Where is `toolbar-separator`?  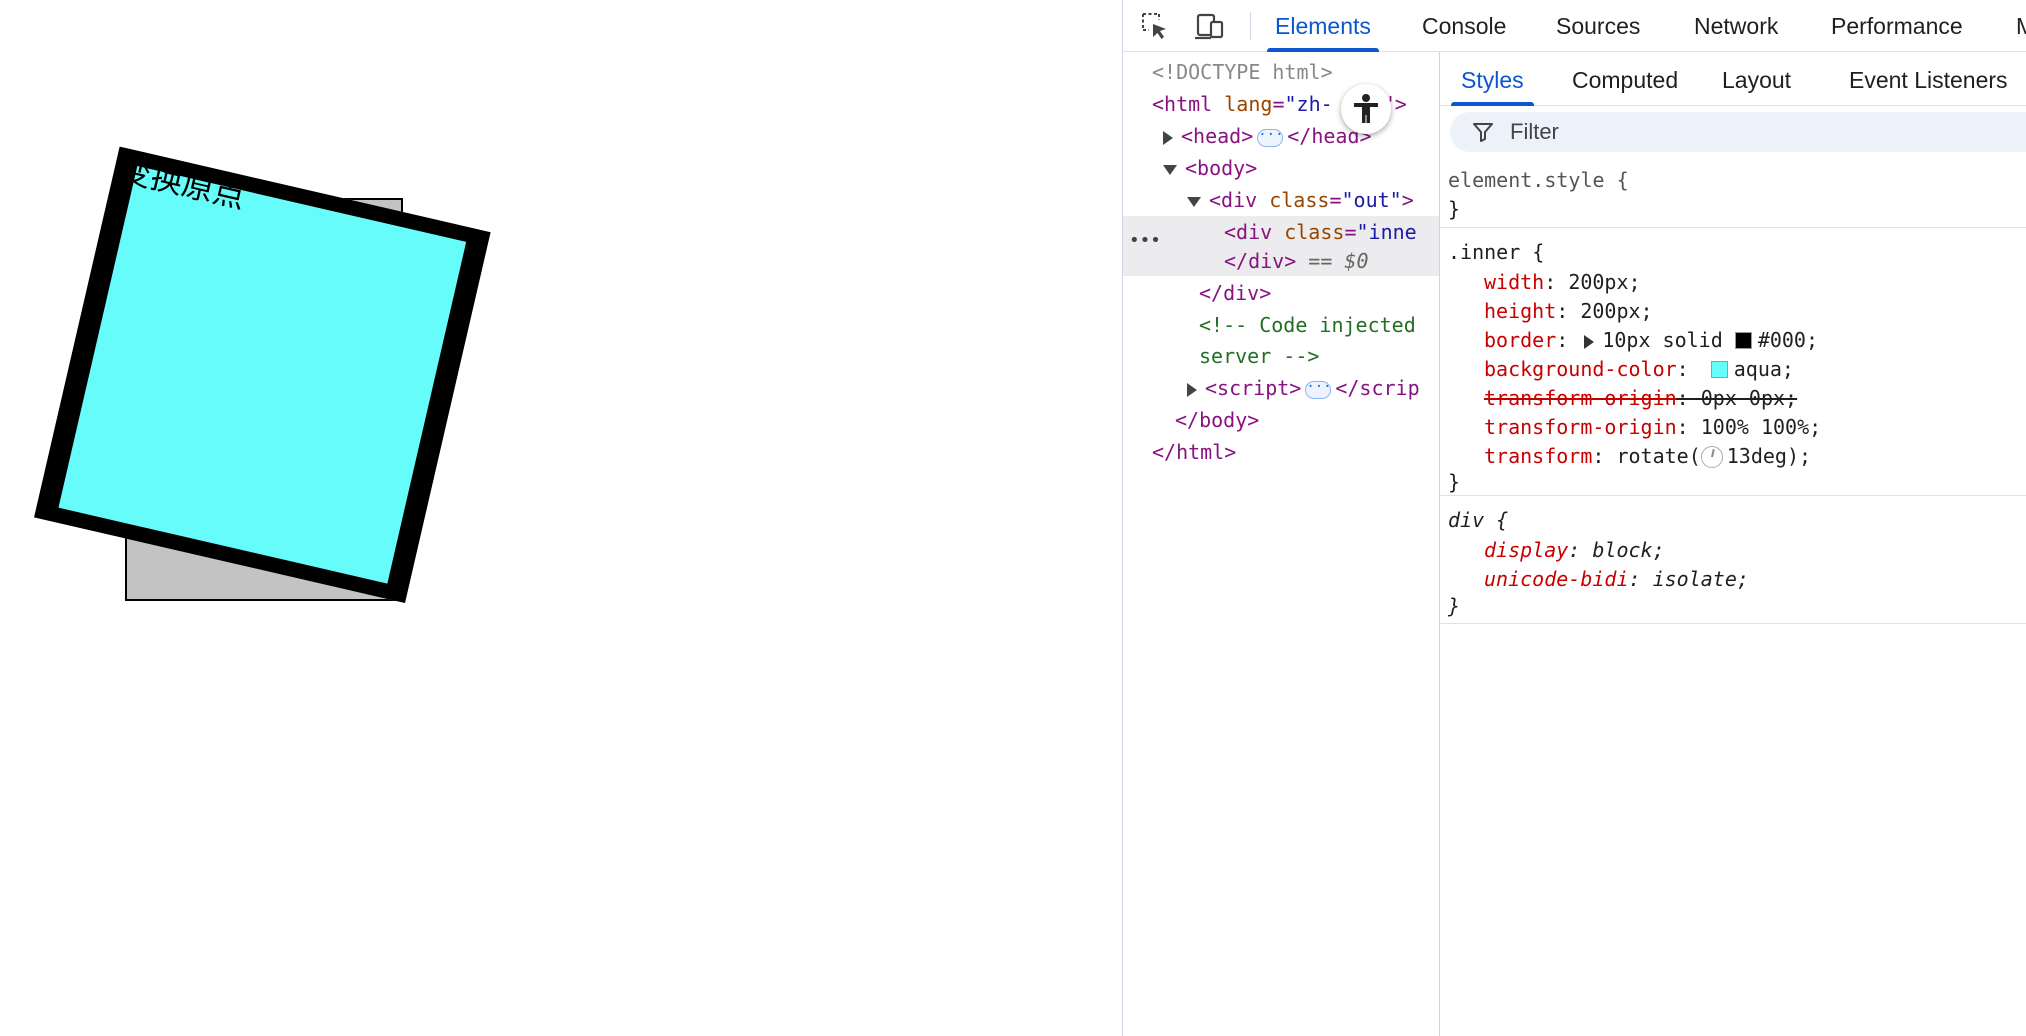
toolbar-separator is located at coordinates (1250, 26).